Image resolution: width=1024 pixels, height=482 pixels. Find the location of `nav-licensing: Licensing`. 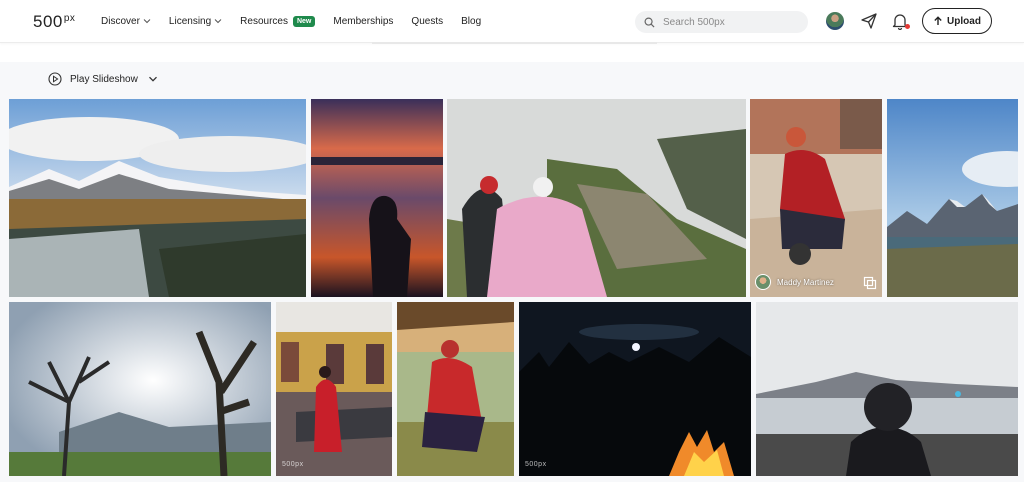

nav-licensing: Licensing is located at coordinates (195, 21).